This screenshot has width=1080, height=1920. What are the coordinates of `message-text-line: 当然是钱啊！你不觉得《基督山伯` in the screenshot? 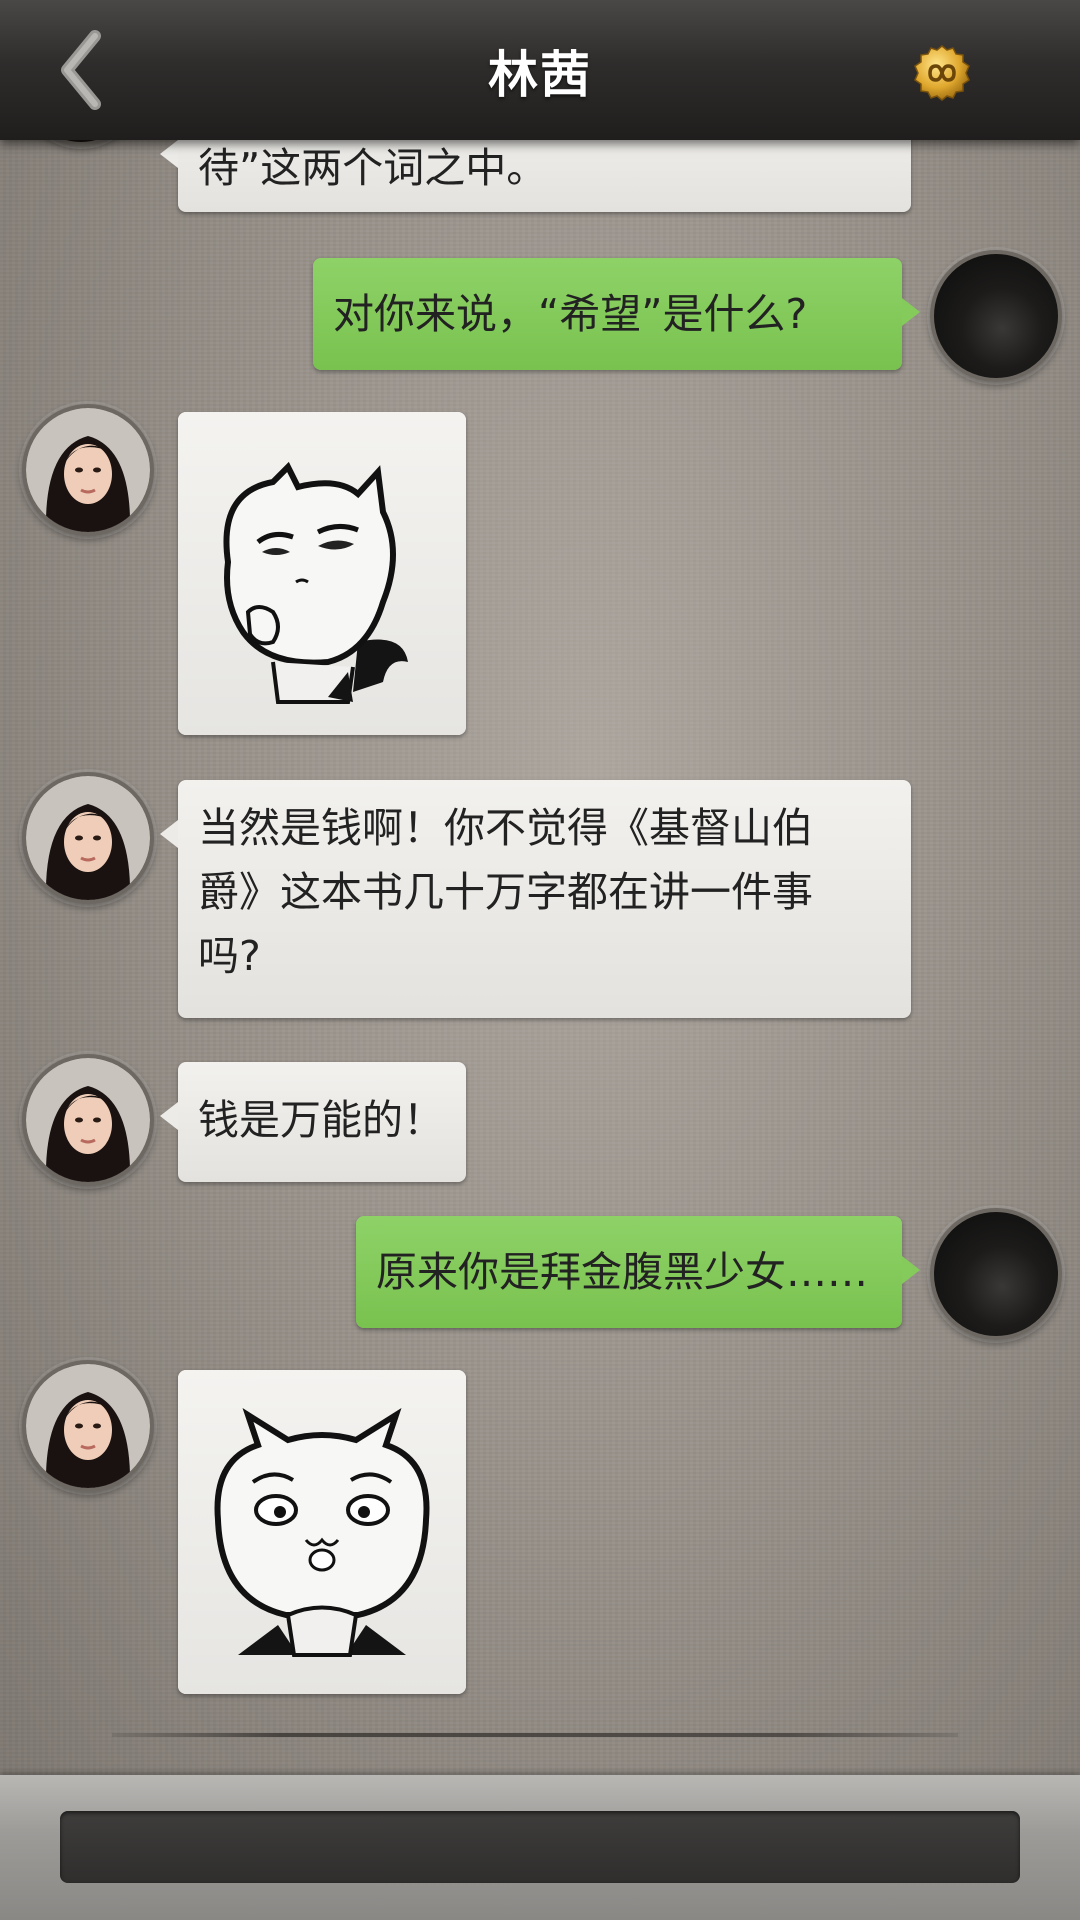 It's located at (505, 828).